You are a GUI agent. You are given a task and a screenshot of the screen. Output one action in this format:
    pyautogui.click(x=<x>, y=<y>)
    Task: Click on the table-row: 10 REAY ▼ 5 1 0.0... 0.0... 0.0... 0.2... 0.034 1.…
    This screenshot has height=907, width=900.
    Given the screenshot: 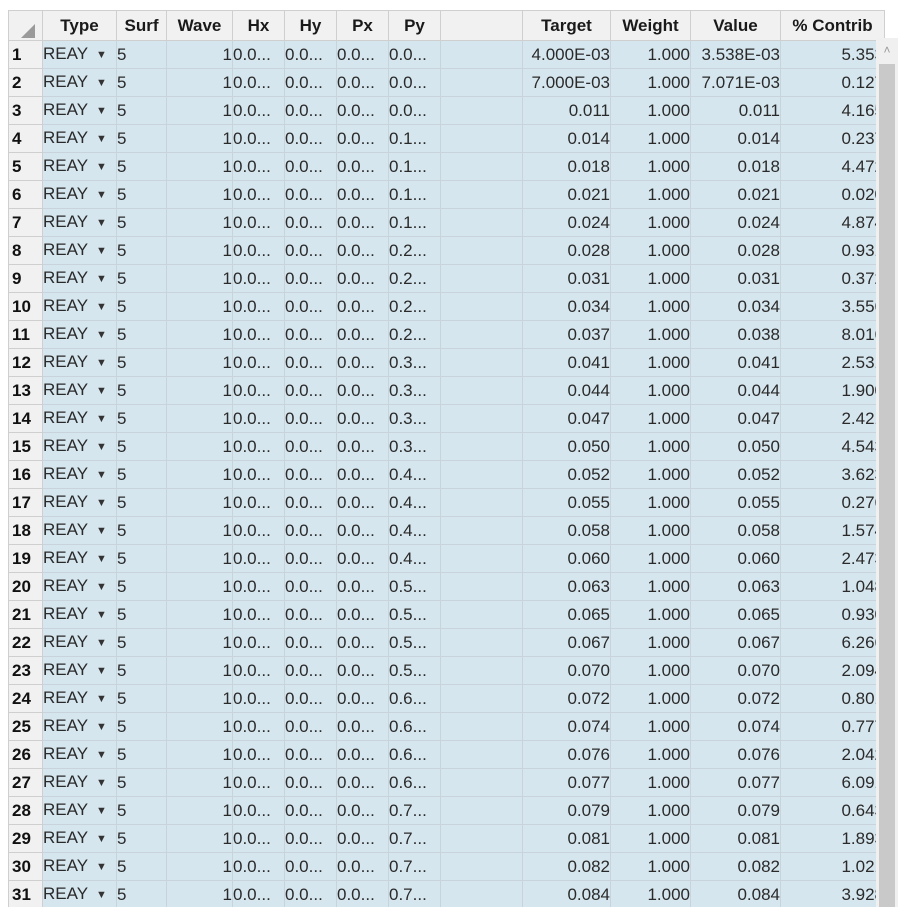 What is the action you would take?
    pyautogui.click(x=446, y=306)
    